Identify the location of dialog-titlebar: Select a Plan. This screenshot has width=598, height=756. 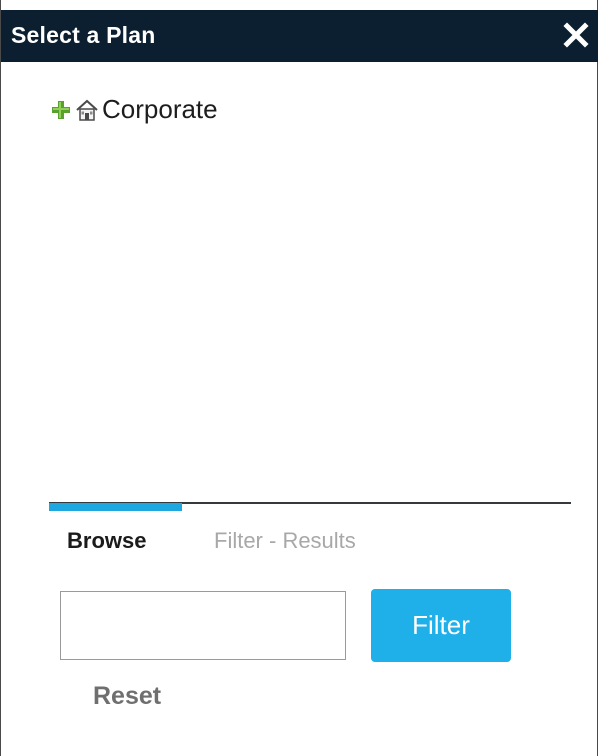
(299, 36).